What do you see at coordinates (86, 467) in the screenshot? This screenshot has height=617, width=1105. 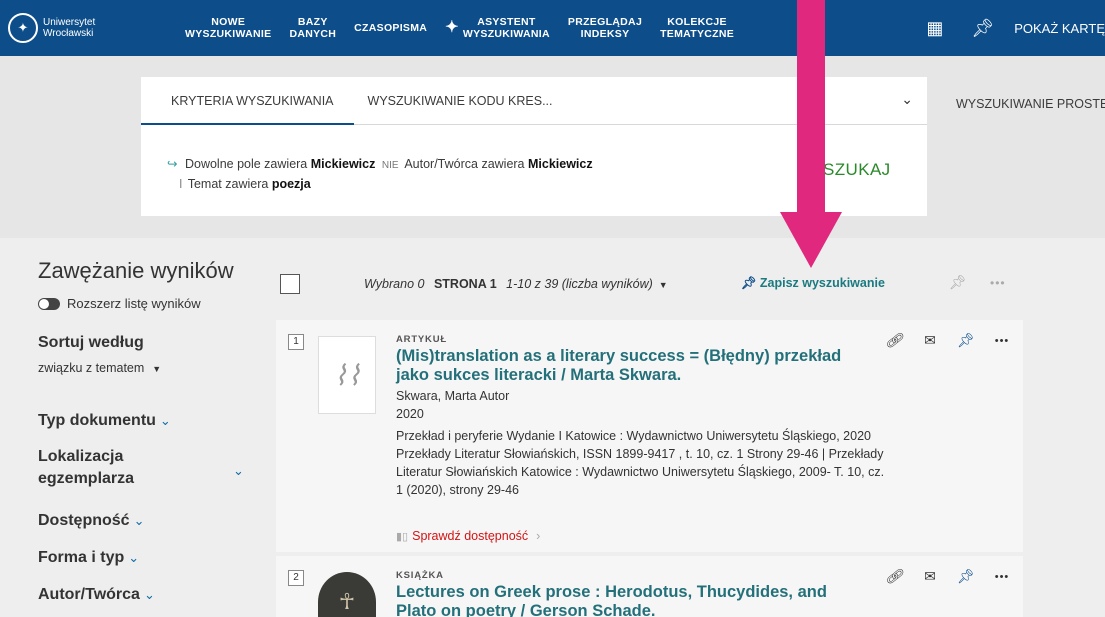 I see `facet-label: Lokalizacja egzemplarza` at bounding box center [86, 467].